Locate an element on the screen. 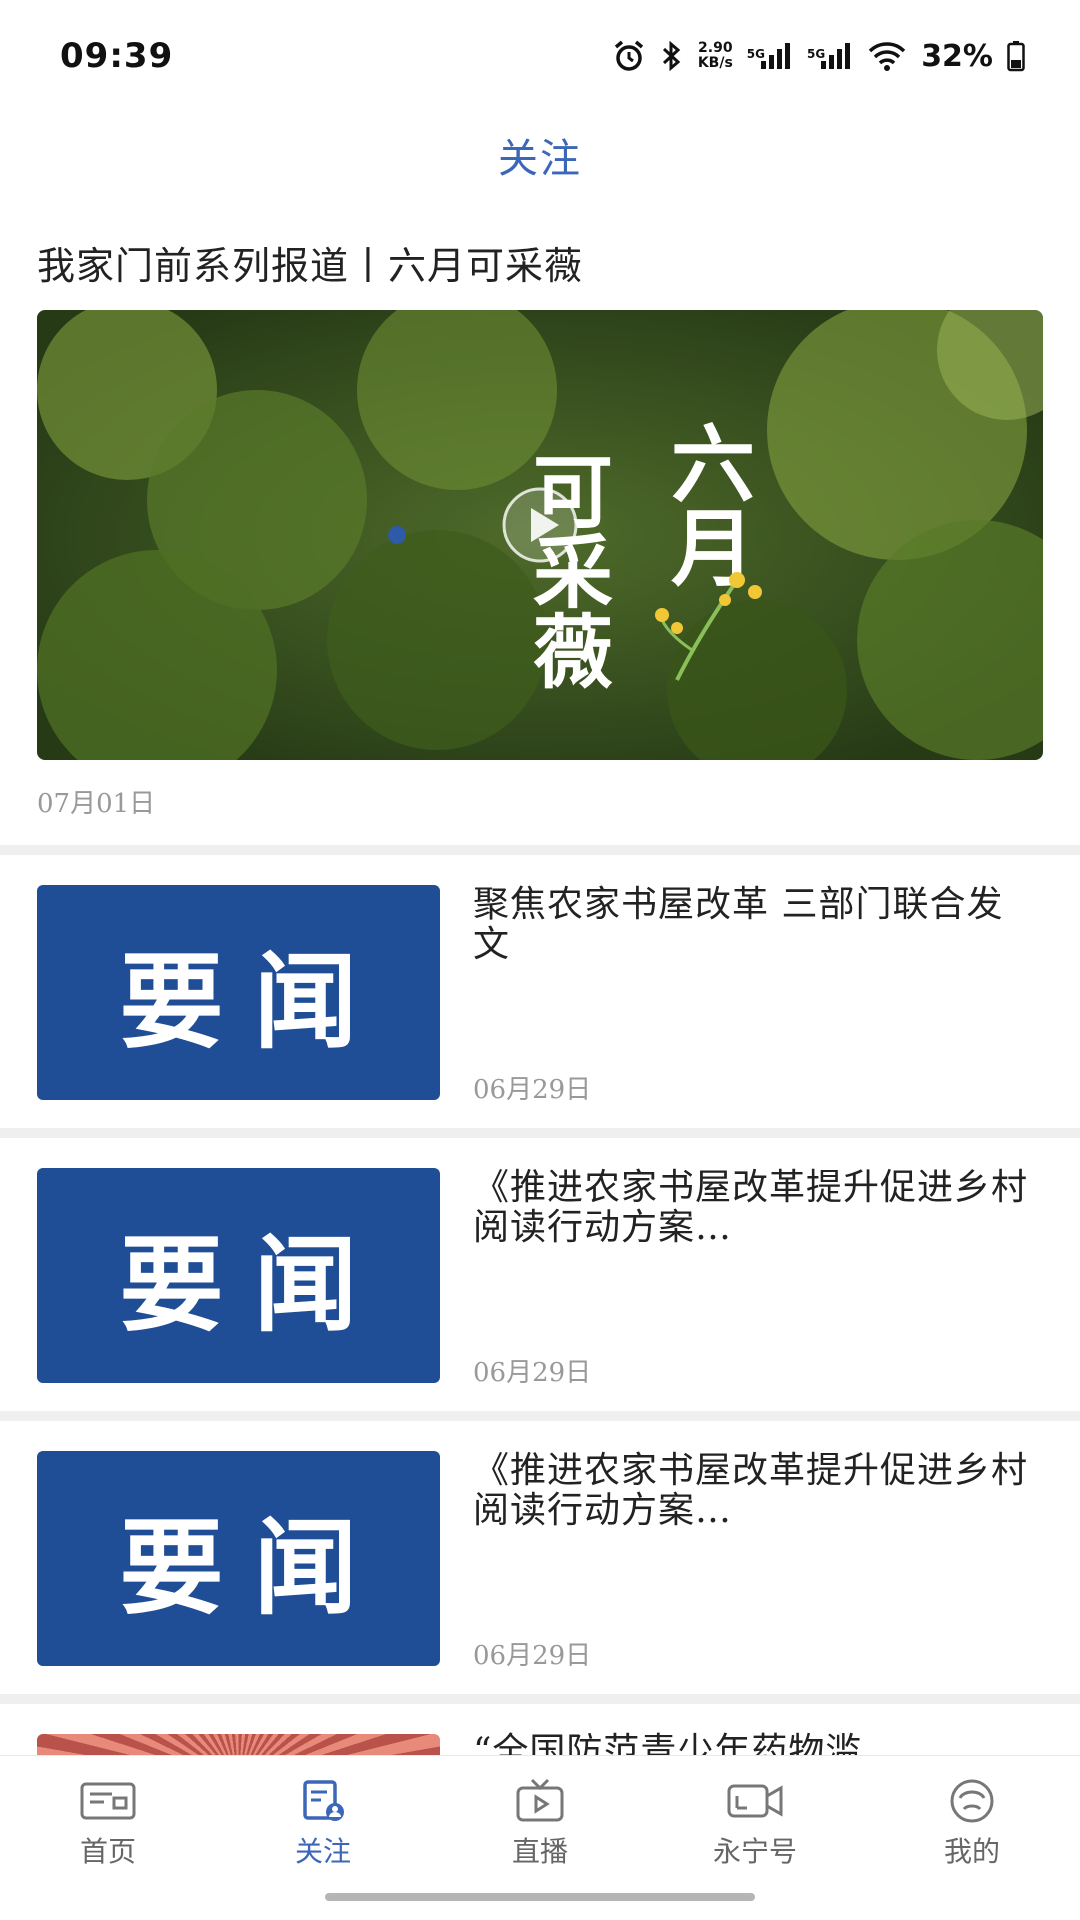 Image resolution: width=1080 pixels, height=1920 pixels. status-time: 09:39 is located at coordinates (117, 56).